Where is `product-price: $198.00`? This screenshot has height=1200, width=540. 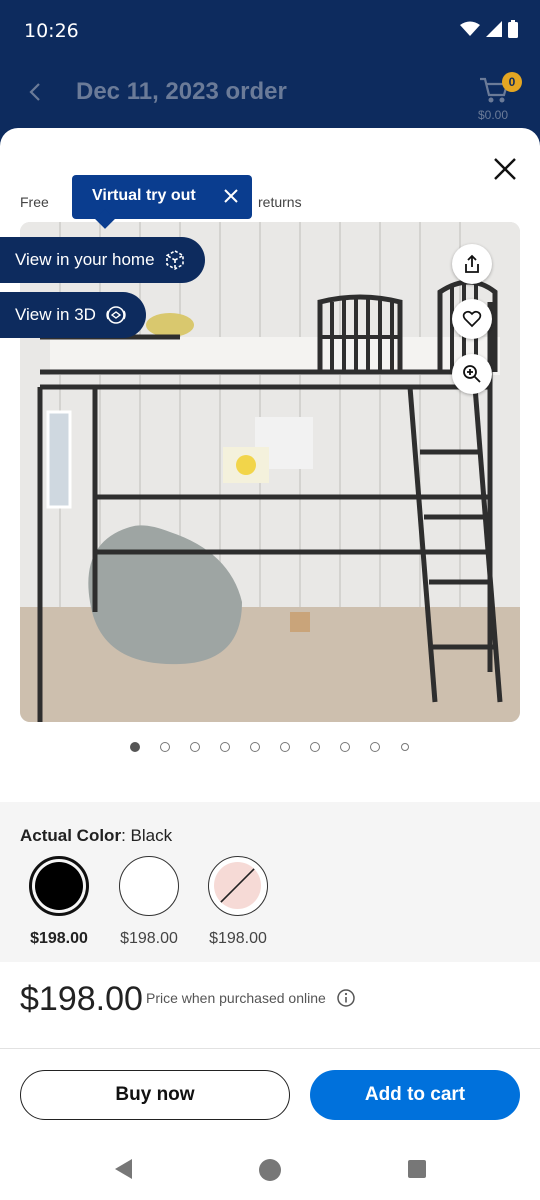
product-price: $198.00 is located at coordinates (81, 999).